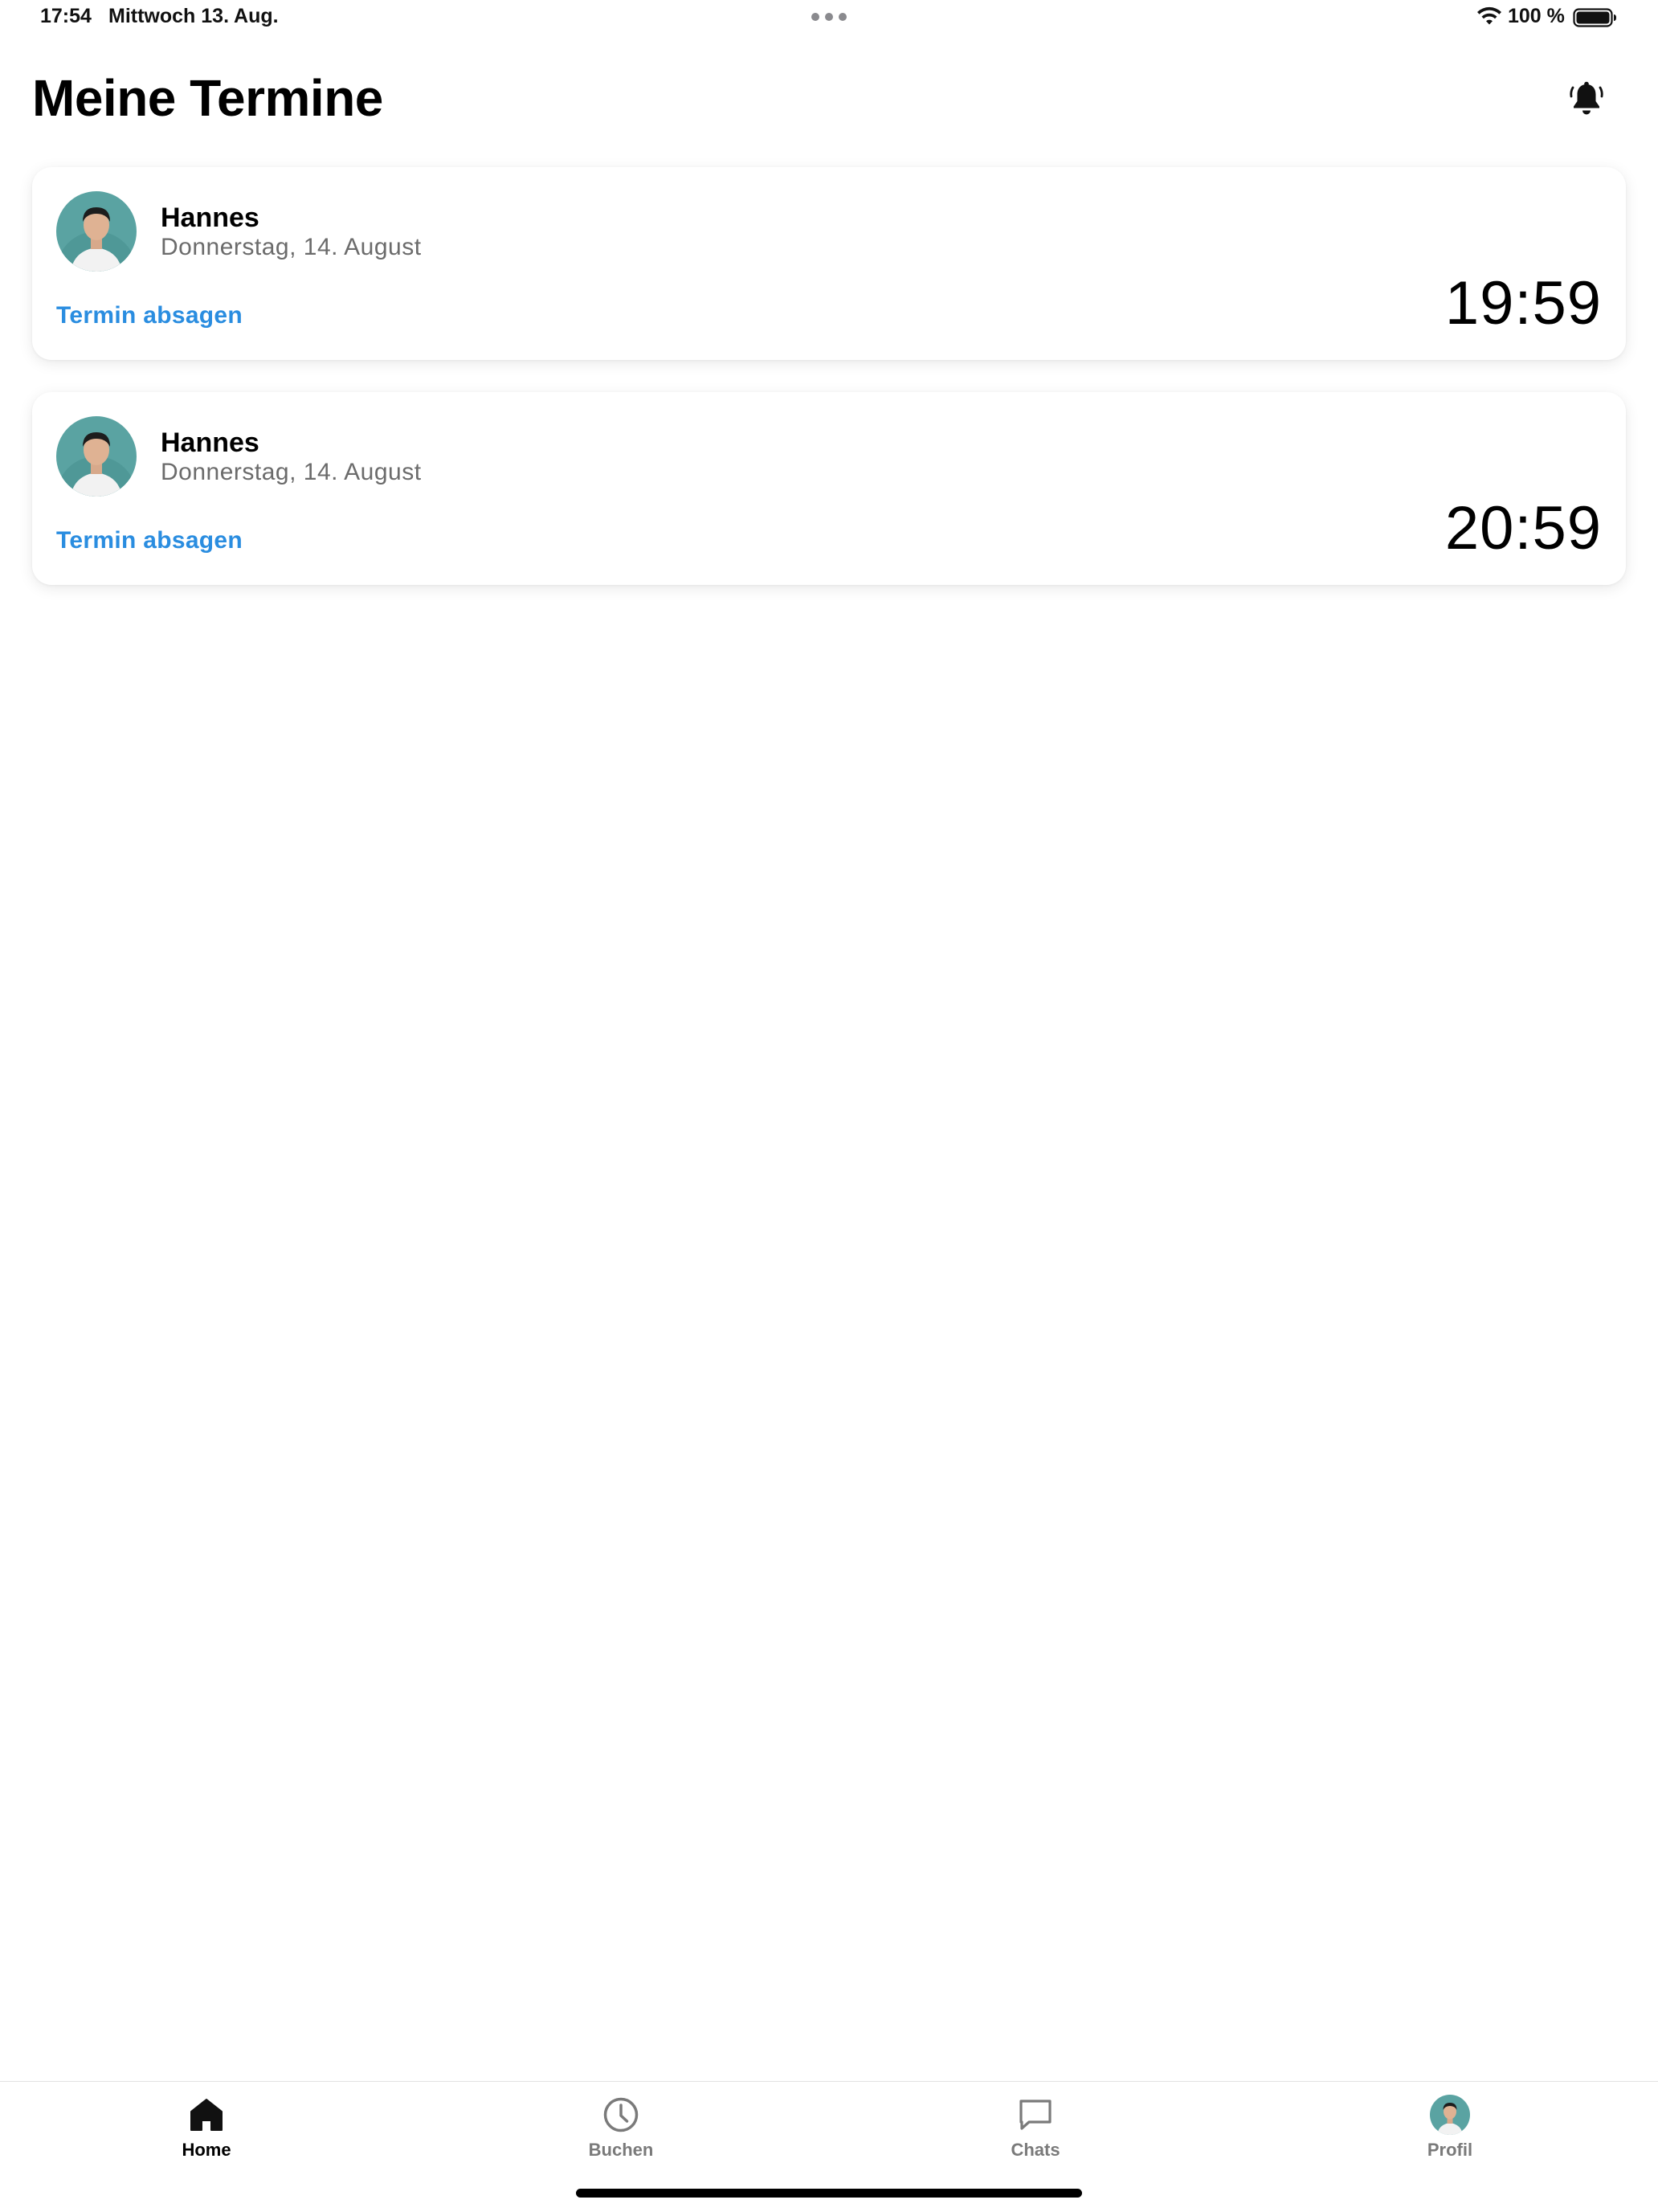 Image resolution: width=1658 pixels, height=2212 pixels. Describe the element at coordinates (1035, 2150) in the screenshot. I see `tab-label: Chats` at that location.